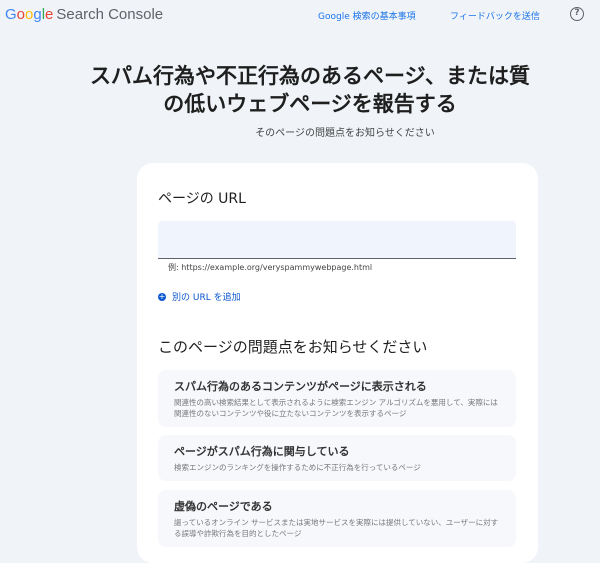  I want to click on product-name: Search Console, so click(110, 14).